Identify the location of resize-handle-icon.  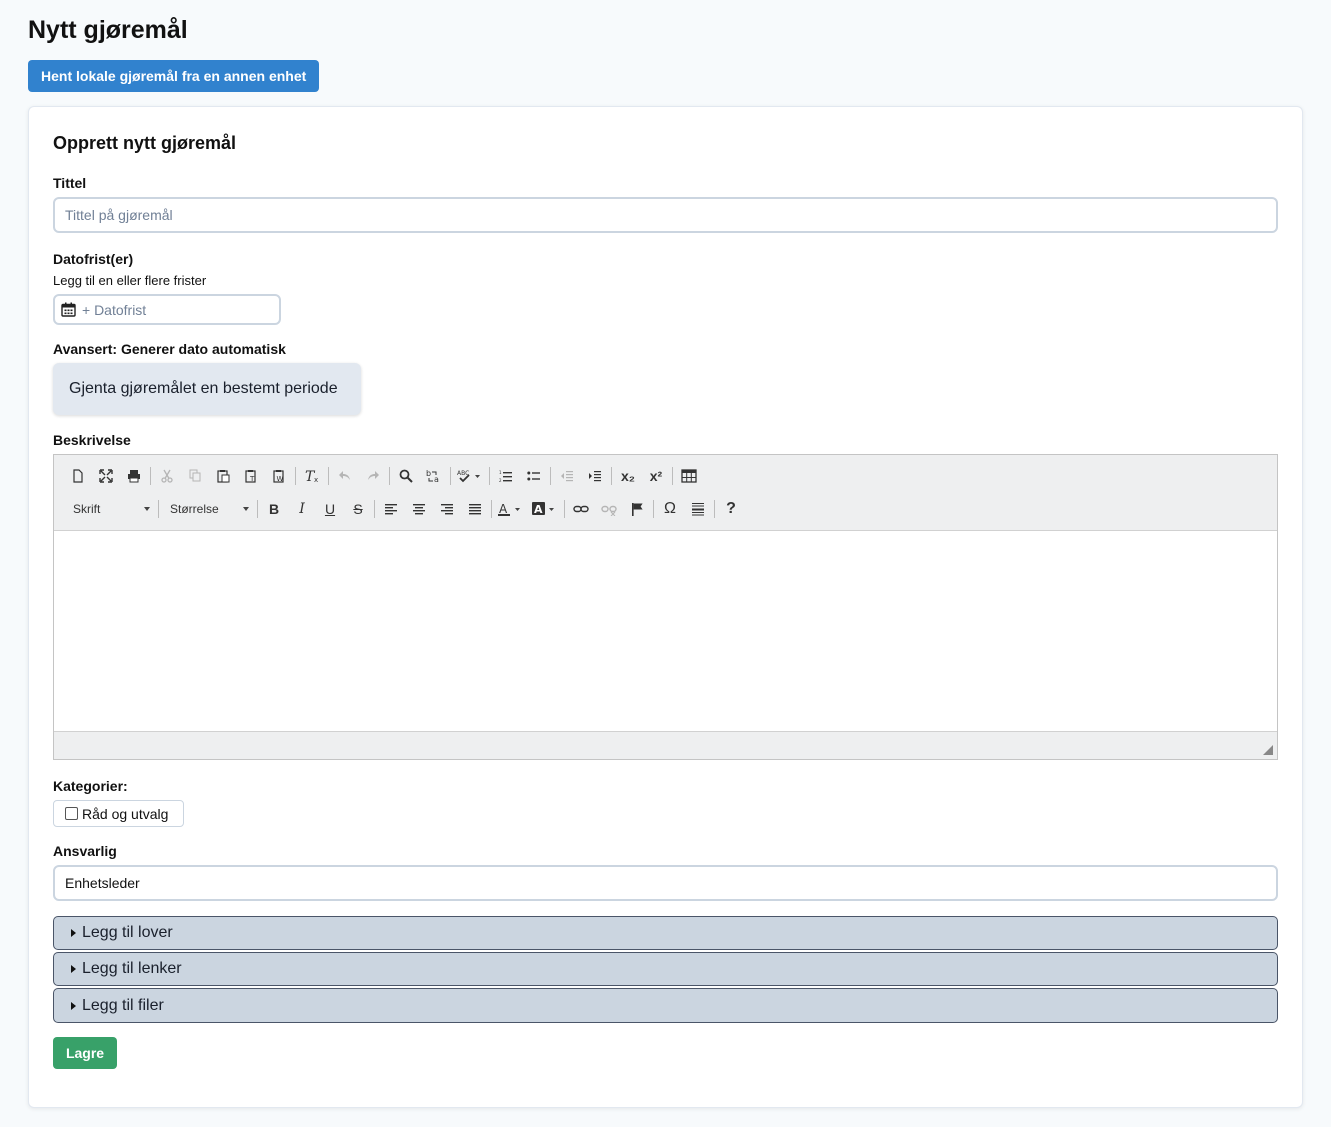
(1268, 750).